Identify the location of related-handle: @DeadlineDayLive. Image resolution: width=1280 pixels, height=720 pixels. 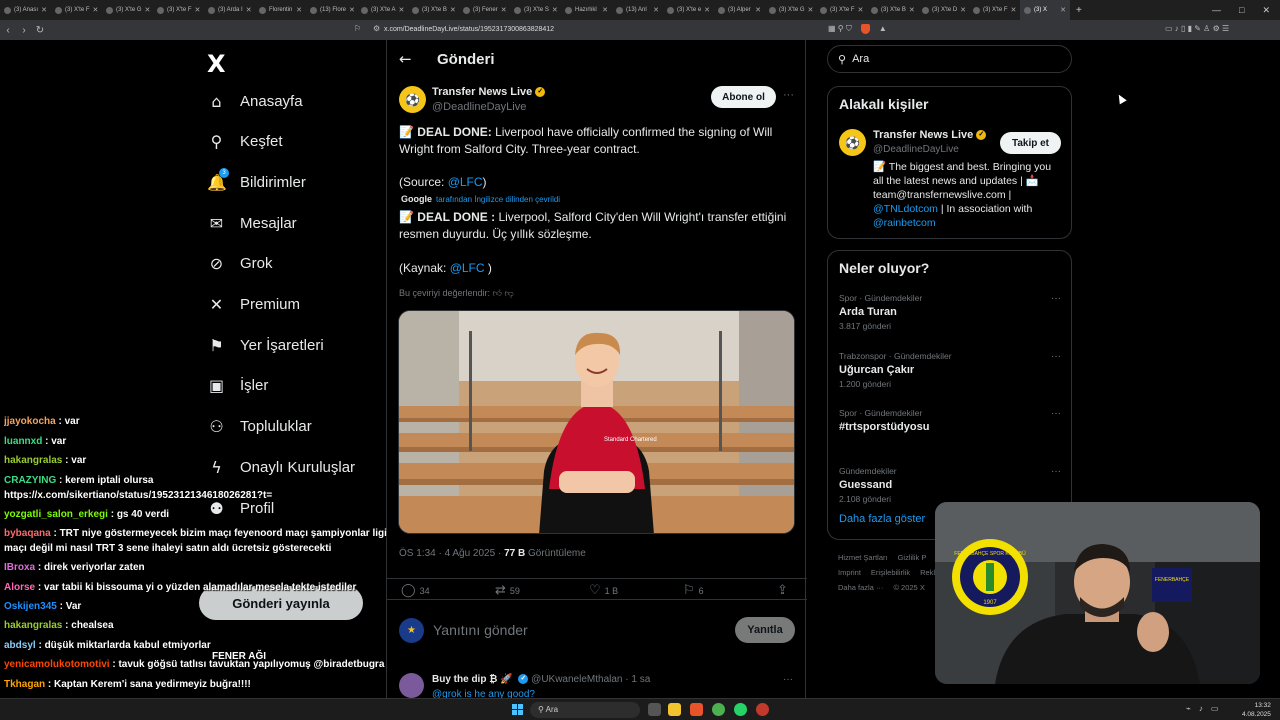
(916, 149).